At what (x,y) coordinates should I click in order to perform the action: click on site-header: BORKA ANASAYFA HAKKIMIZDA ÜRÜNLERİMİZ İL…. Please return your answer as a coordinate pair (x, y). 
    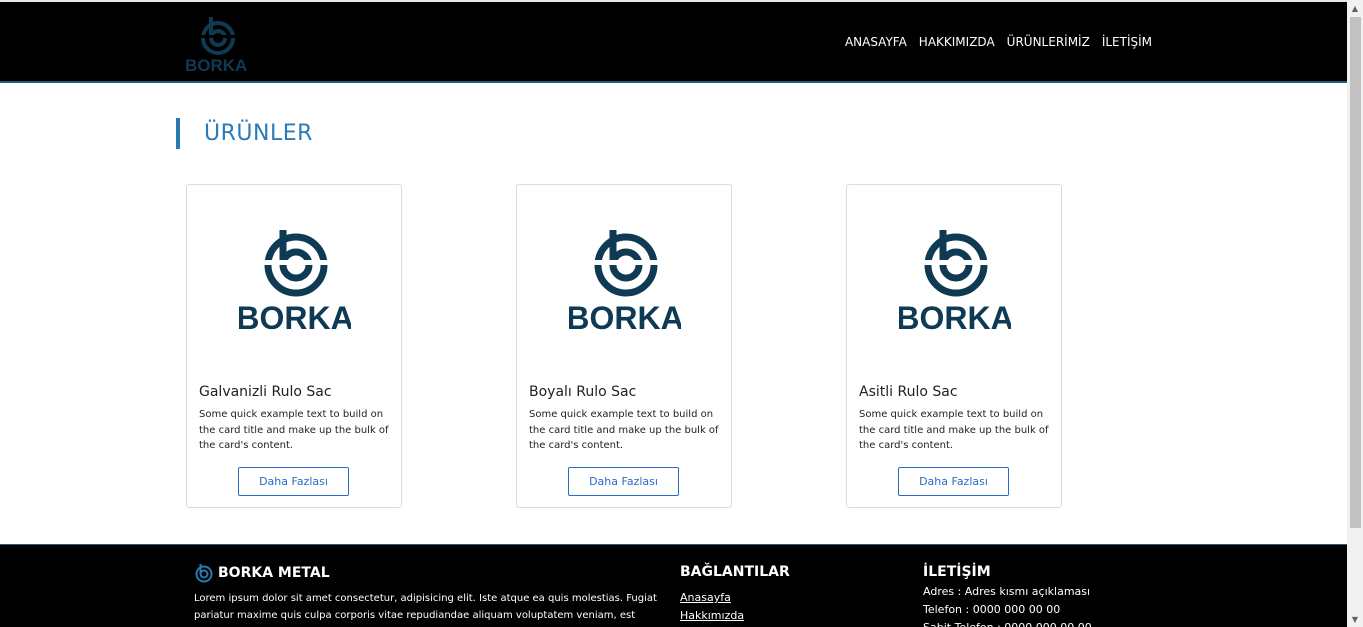
    Looking at the image, I should click on (673, 41).